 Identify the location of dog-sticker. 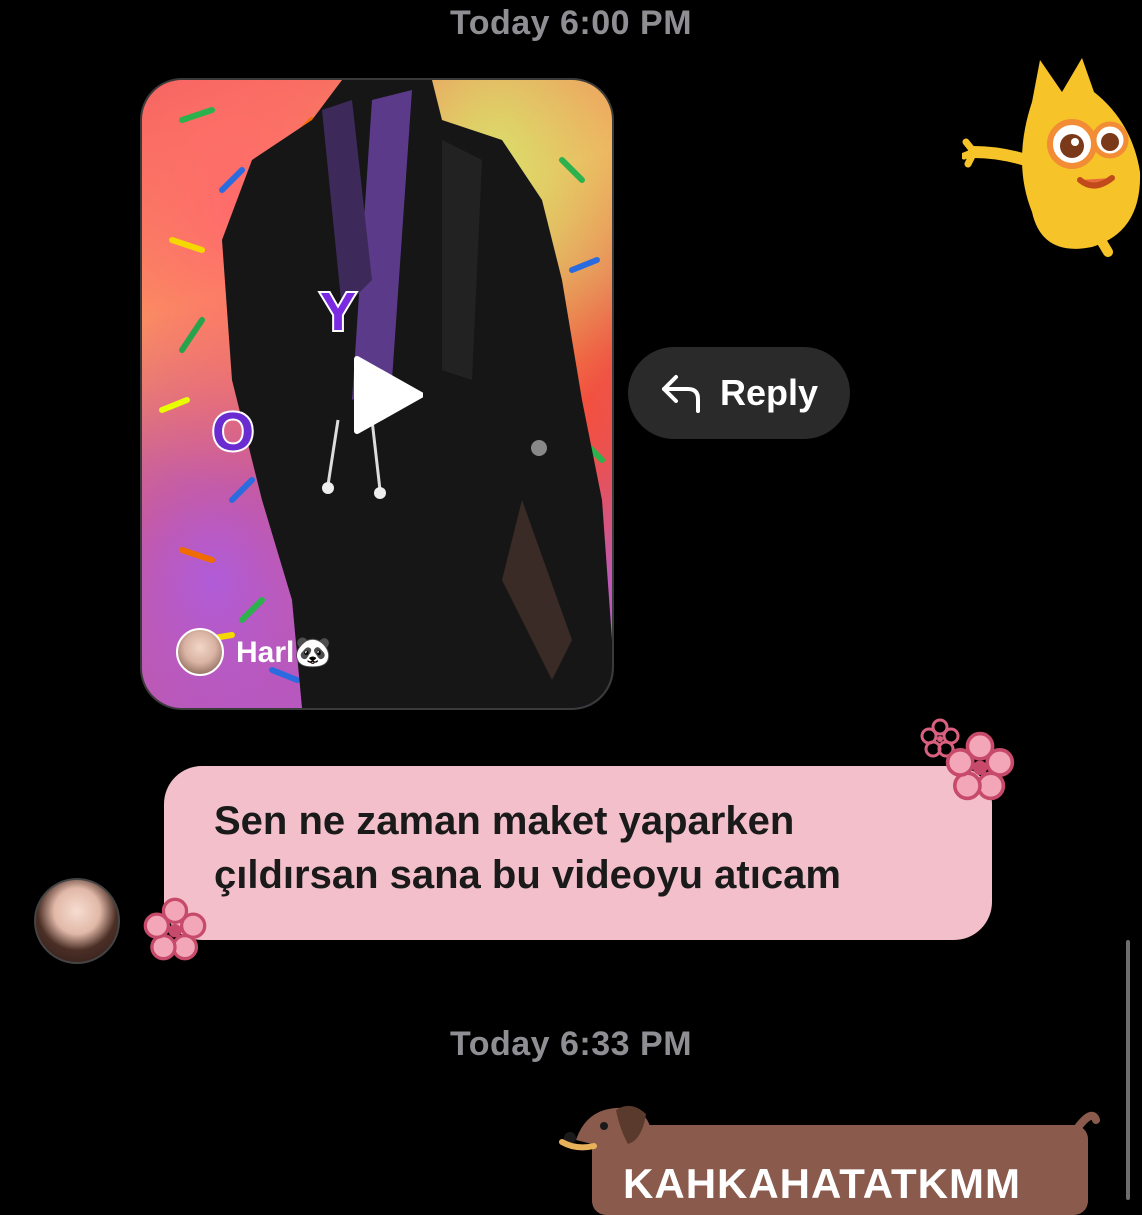
(829, 1128).